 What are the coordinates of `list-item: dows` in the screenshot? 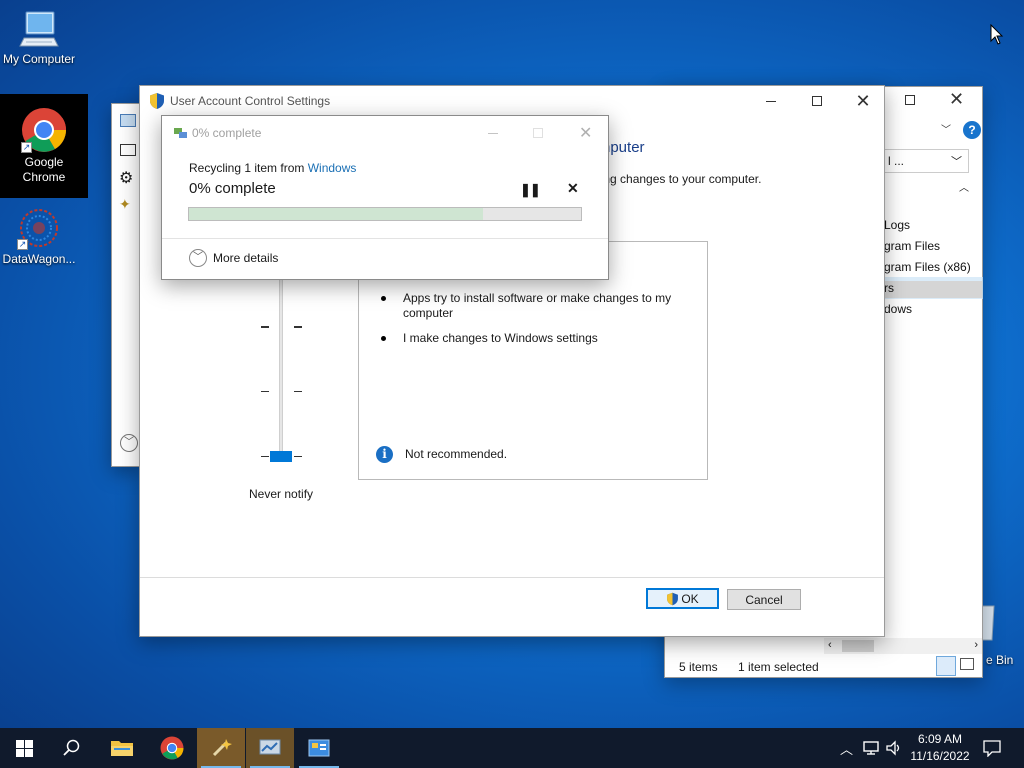 It's located at (898, 309).